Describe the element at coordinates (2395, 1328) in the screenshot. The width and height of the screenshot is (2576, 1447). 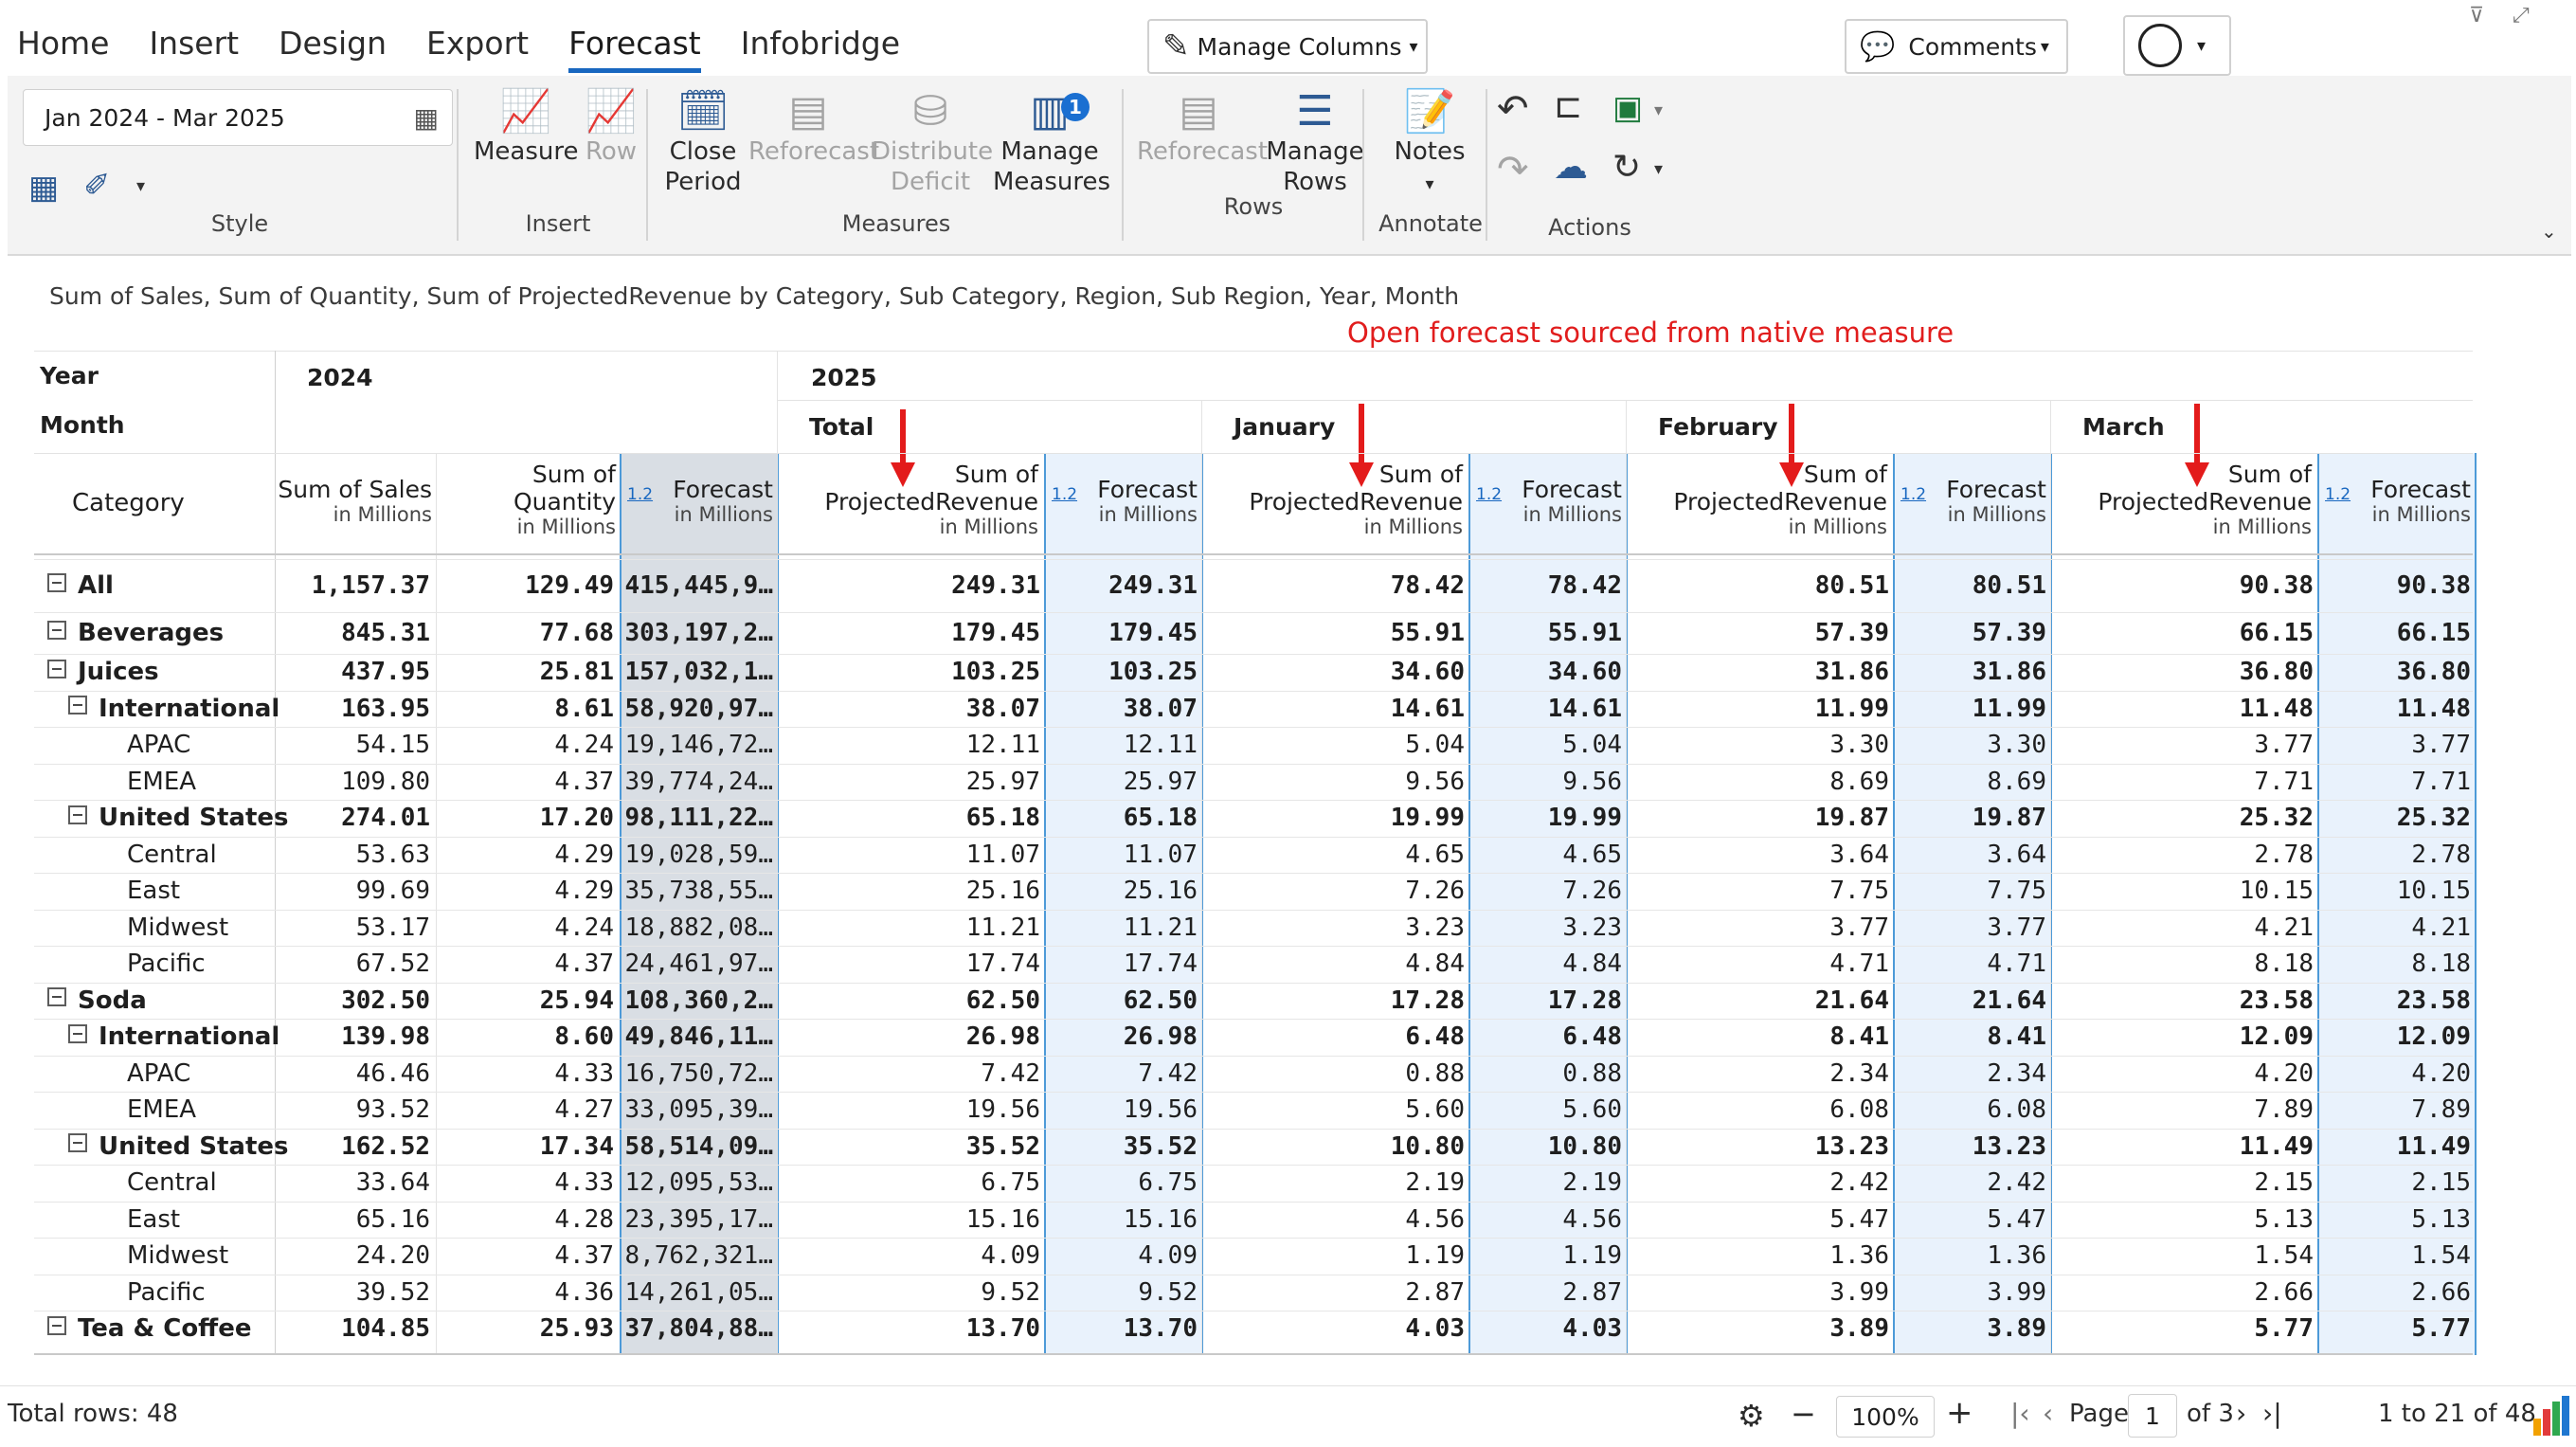
I see `cell-value: 5.77` at that location.